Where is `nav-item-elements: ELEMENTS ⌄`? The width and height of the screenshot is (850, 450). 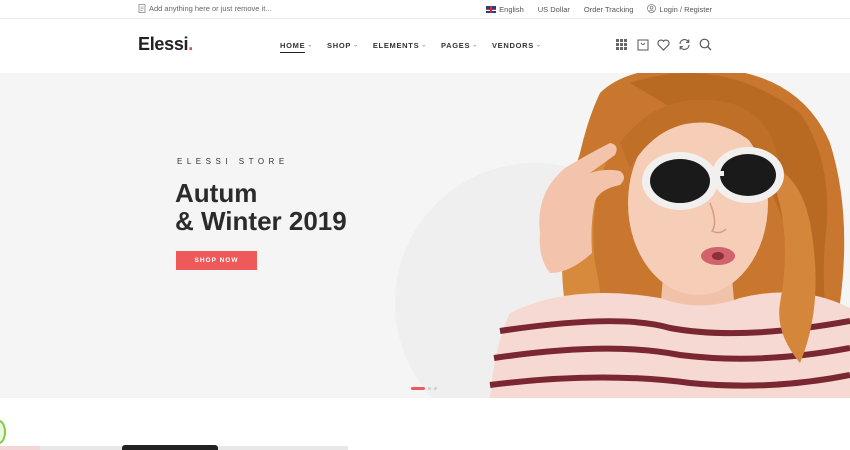 nav-item-elements: ELEMENTS ⌄ is located at coordinates (400, 45).